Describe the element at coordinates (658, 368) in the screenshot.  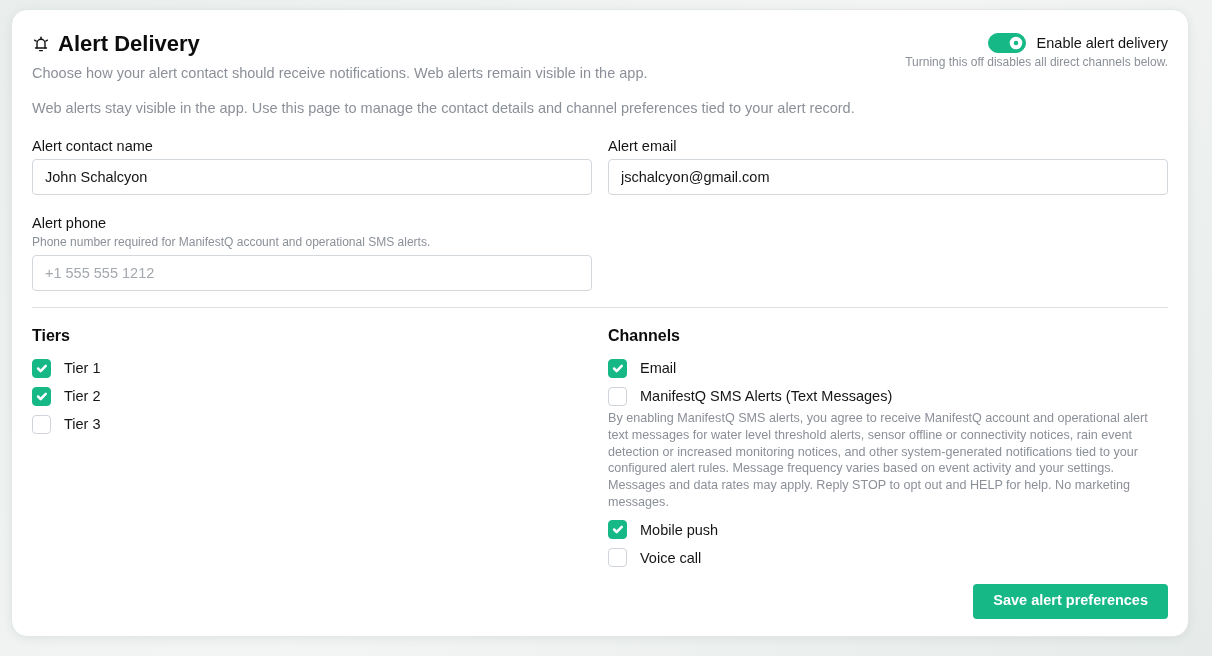
I see `checkbox-label: Email` at that location.